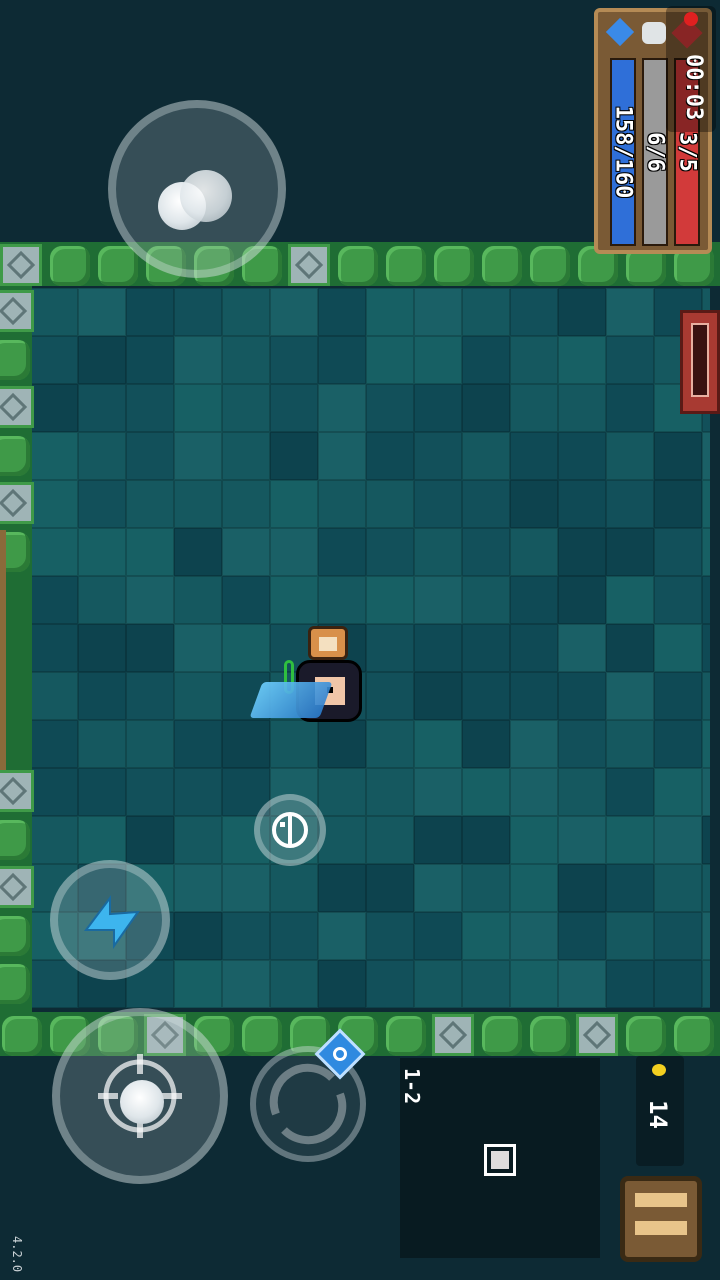 Image resolution: width=720 pixels, height=1280 pixels. I want to click on move-joystick-knob, so click(142, 1102).